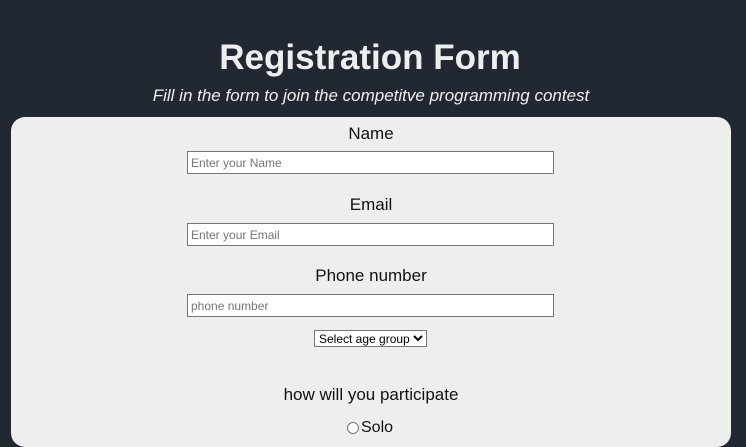 The height and width of the screenshot is (447, 746). What do you see at coordinates (370, 162) in the screenshot?
I see `name-input` at bounding box center [370, 162].